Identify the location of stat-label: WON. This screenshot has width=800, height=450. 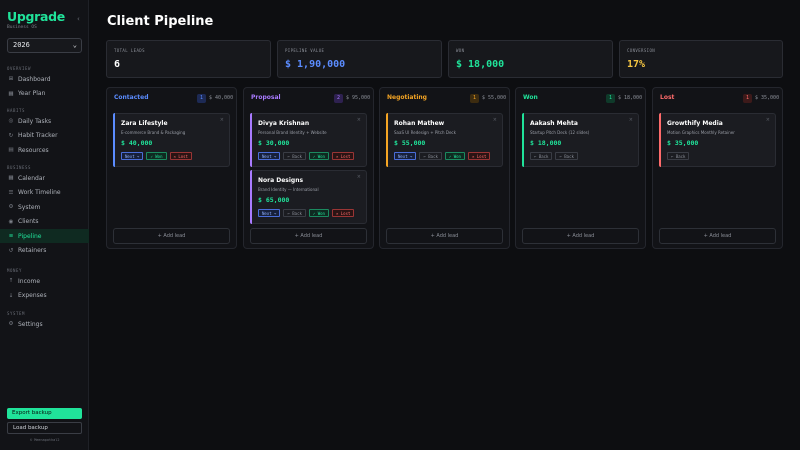
(460, 50).